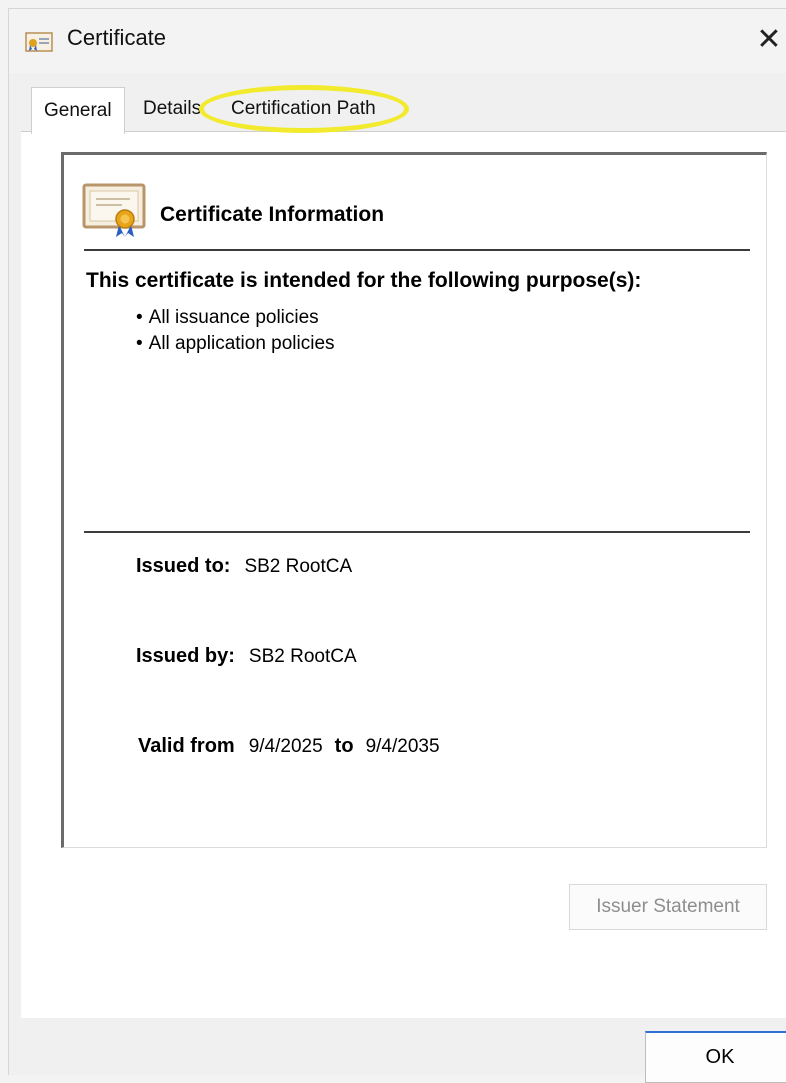 The width and height of the screenshot is (786, 1083). I want to click on valid-from-label: Valid from, so click(186, 746).